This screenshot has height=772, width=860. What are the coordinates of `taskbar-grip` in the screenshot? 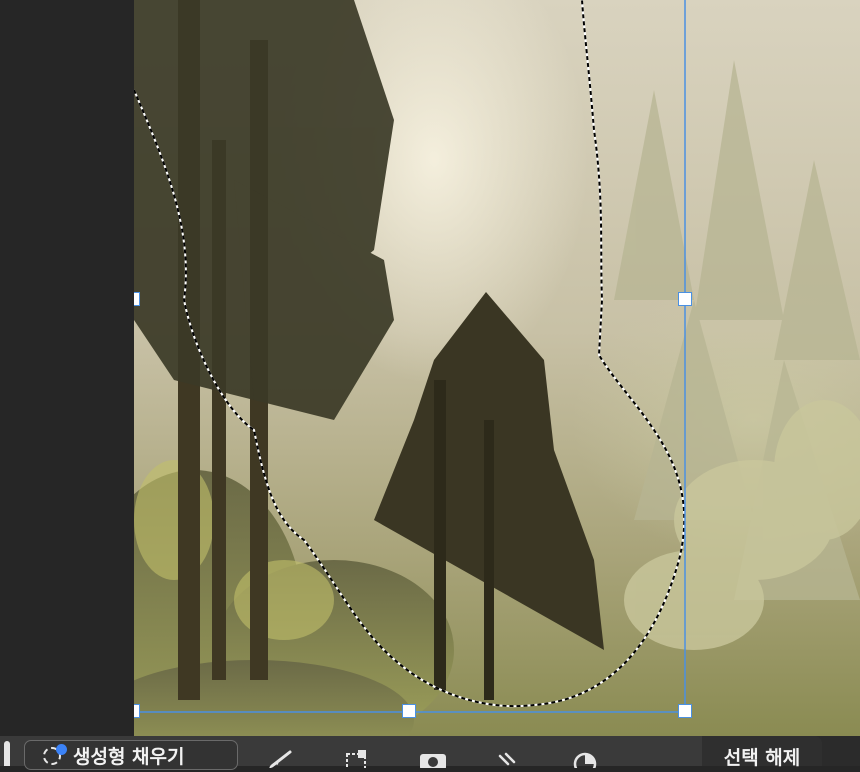 It's located at (7, 753).